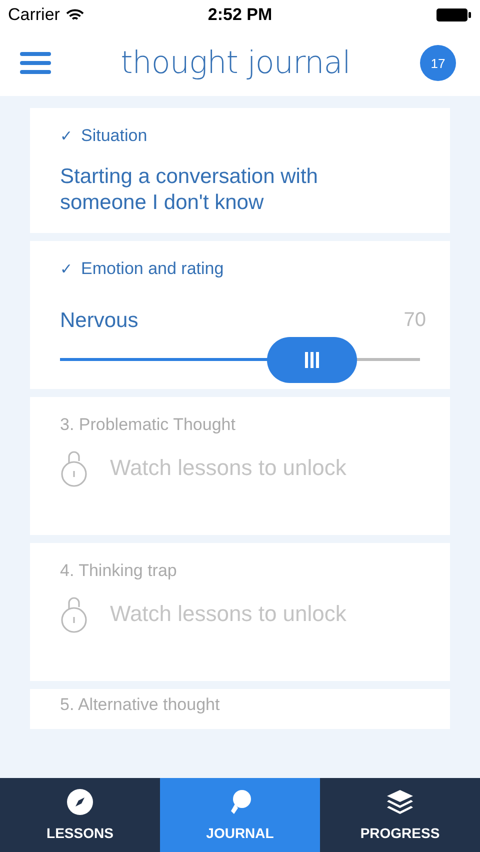 The height and width of the screenshot is (852, 480). Describe the element at coordinates (438, 63) in the screenshot. I see `notification-badge: 17` at that location.